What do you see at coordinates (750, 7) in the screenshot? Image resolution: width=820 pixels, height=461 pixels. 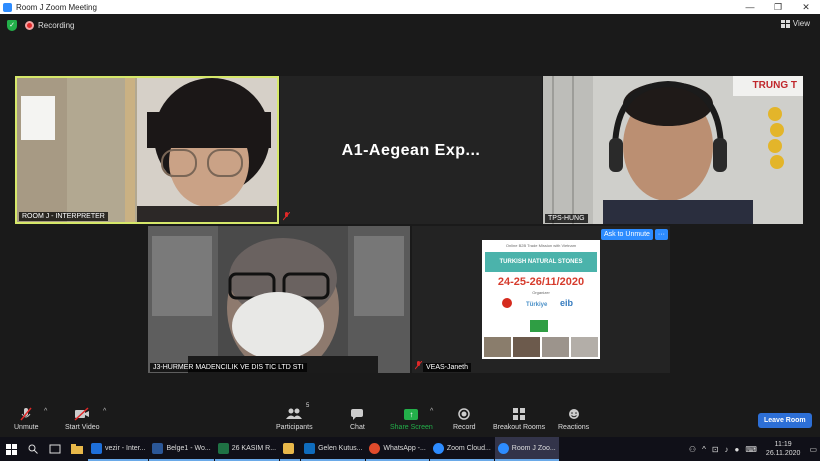 I see `minimize-button: —` at bounding box center [750, 7].